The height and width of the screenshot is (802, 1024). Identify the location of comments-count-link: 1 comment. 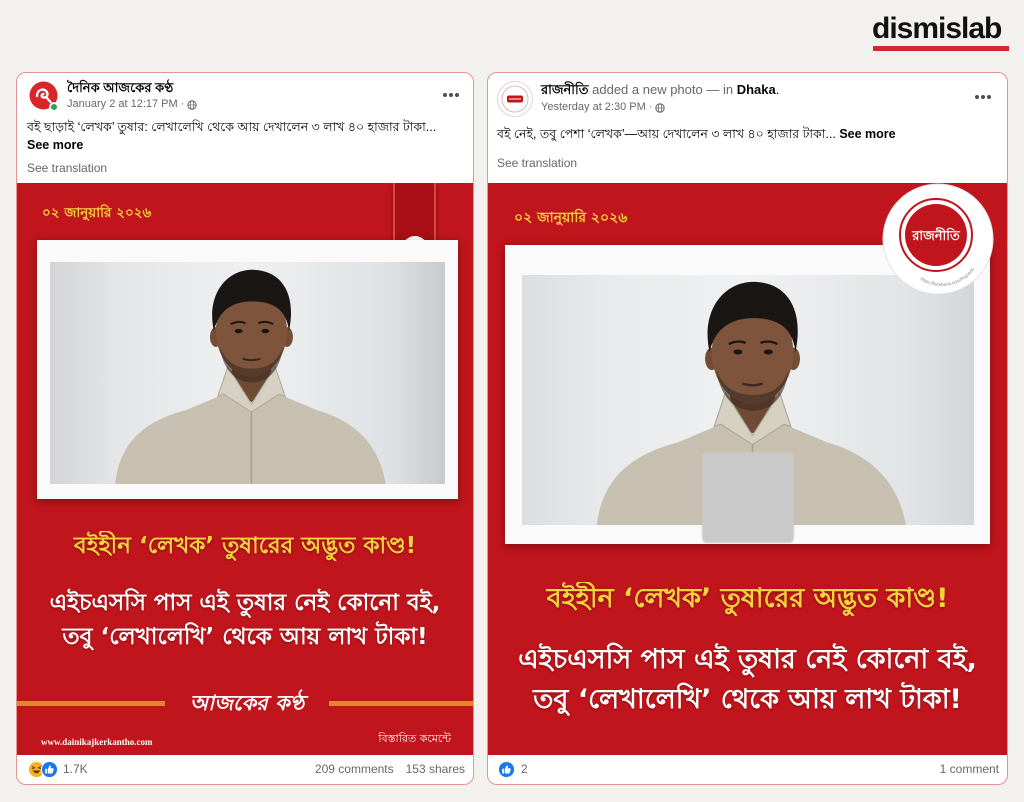
(969, 769).